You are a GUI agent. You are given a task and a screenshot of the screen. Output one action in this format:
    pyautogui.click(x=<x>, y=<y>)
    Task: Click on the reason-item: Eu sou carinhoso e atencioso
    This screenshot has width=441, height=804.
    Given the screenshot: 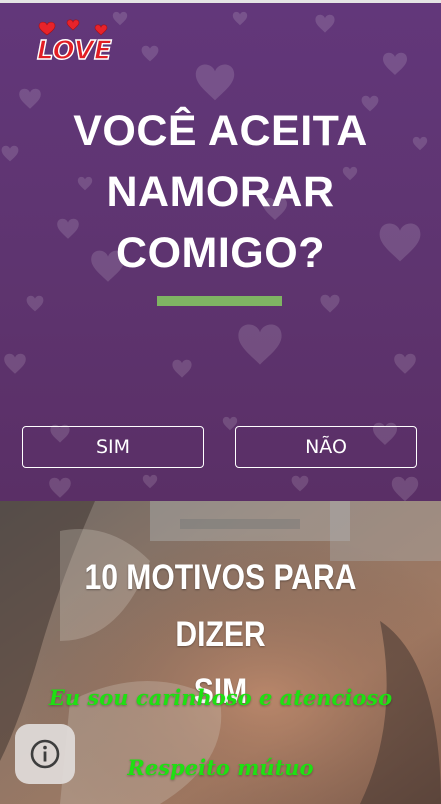 What is the action you would take?
    pyautogui.click(x=220, y=697)
    